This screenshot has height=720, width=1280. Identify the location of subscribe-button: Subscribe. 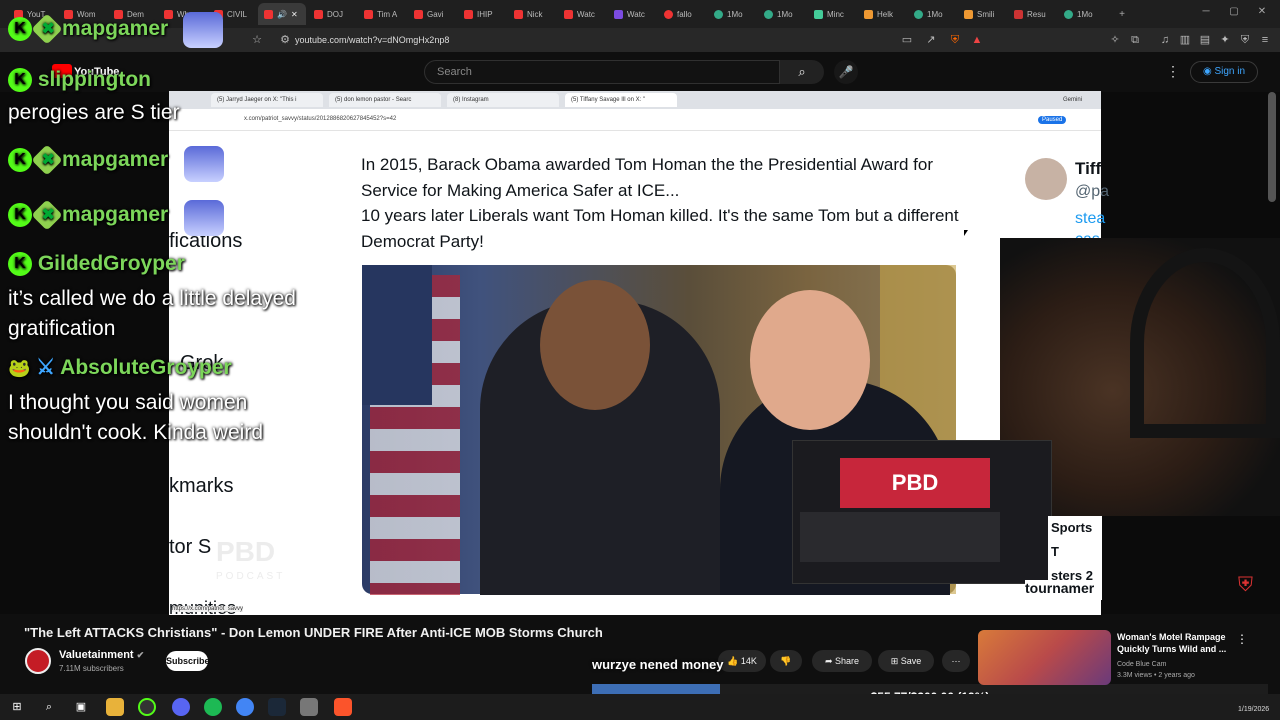
(188, 661).